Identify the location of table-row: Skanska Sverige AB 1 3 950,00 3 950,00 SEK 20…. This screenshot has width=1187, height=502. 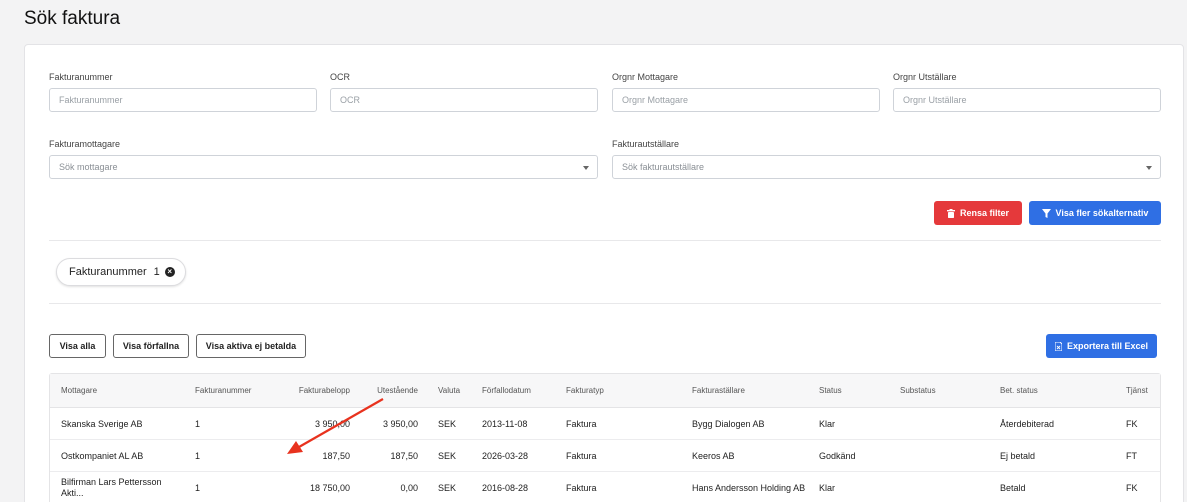
(605, 424).